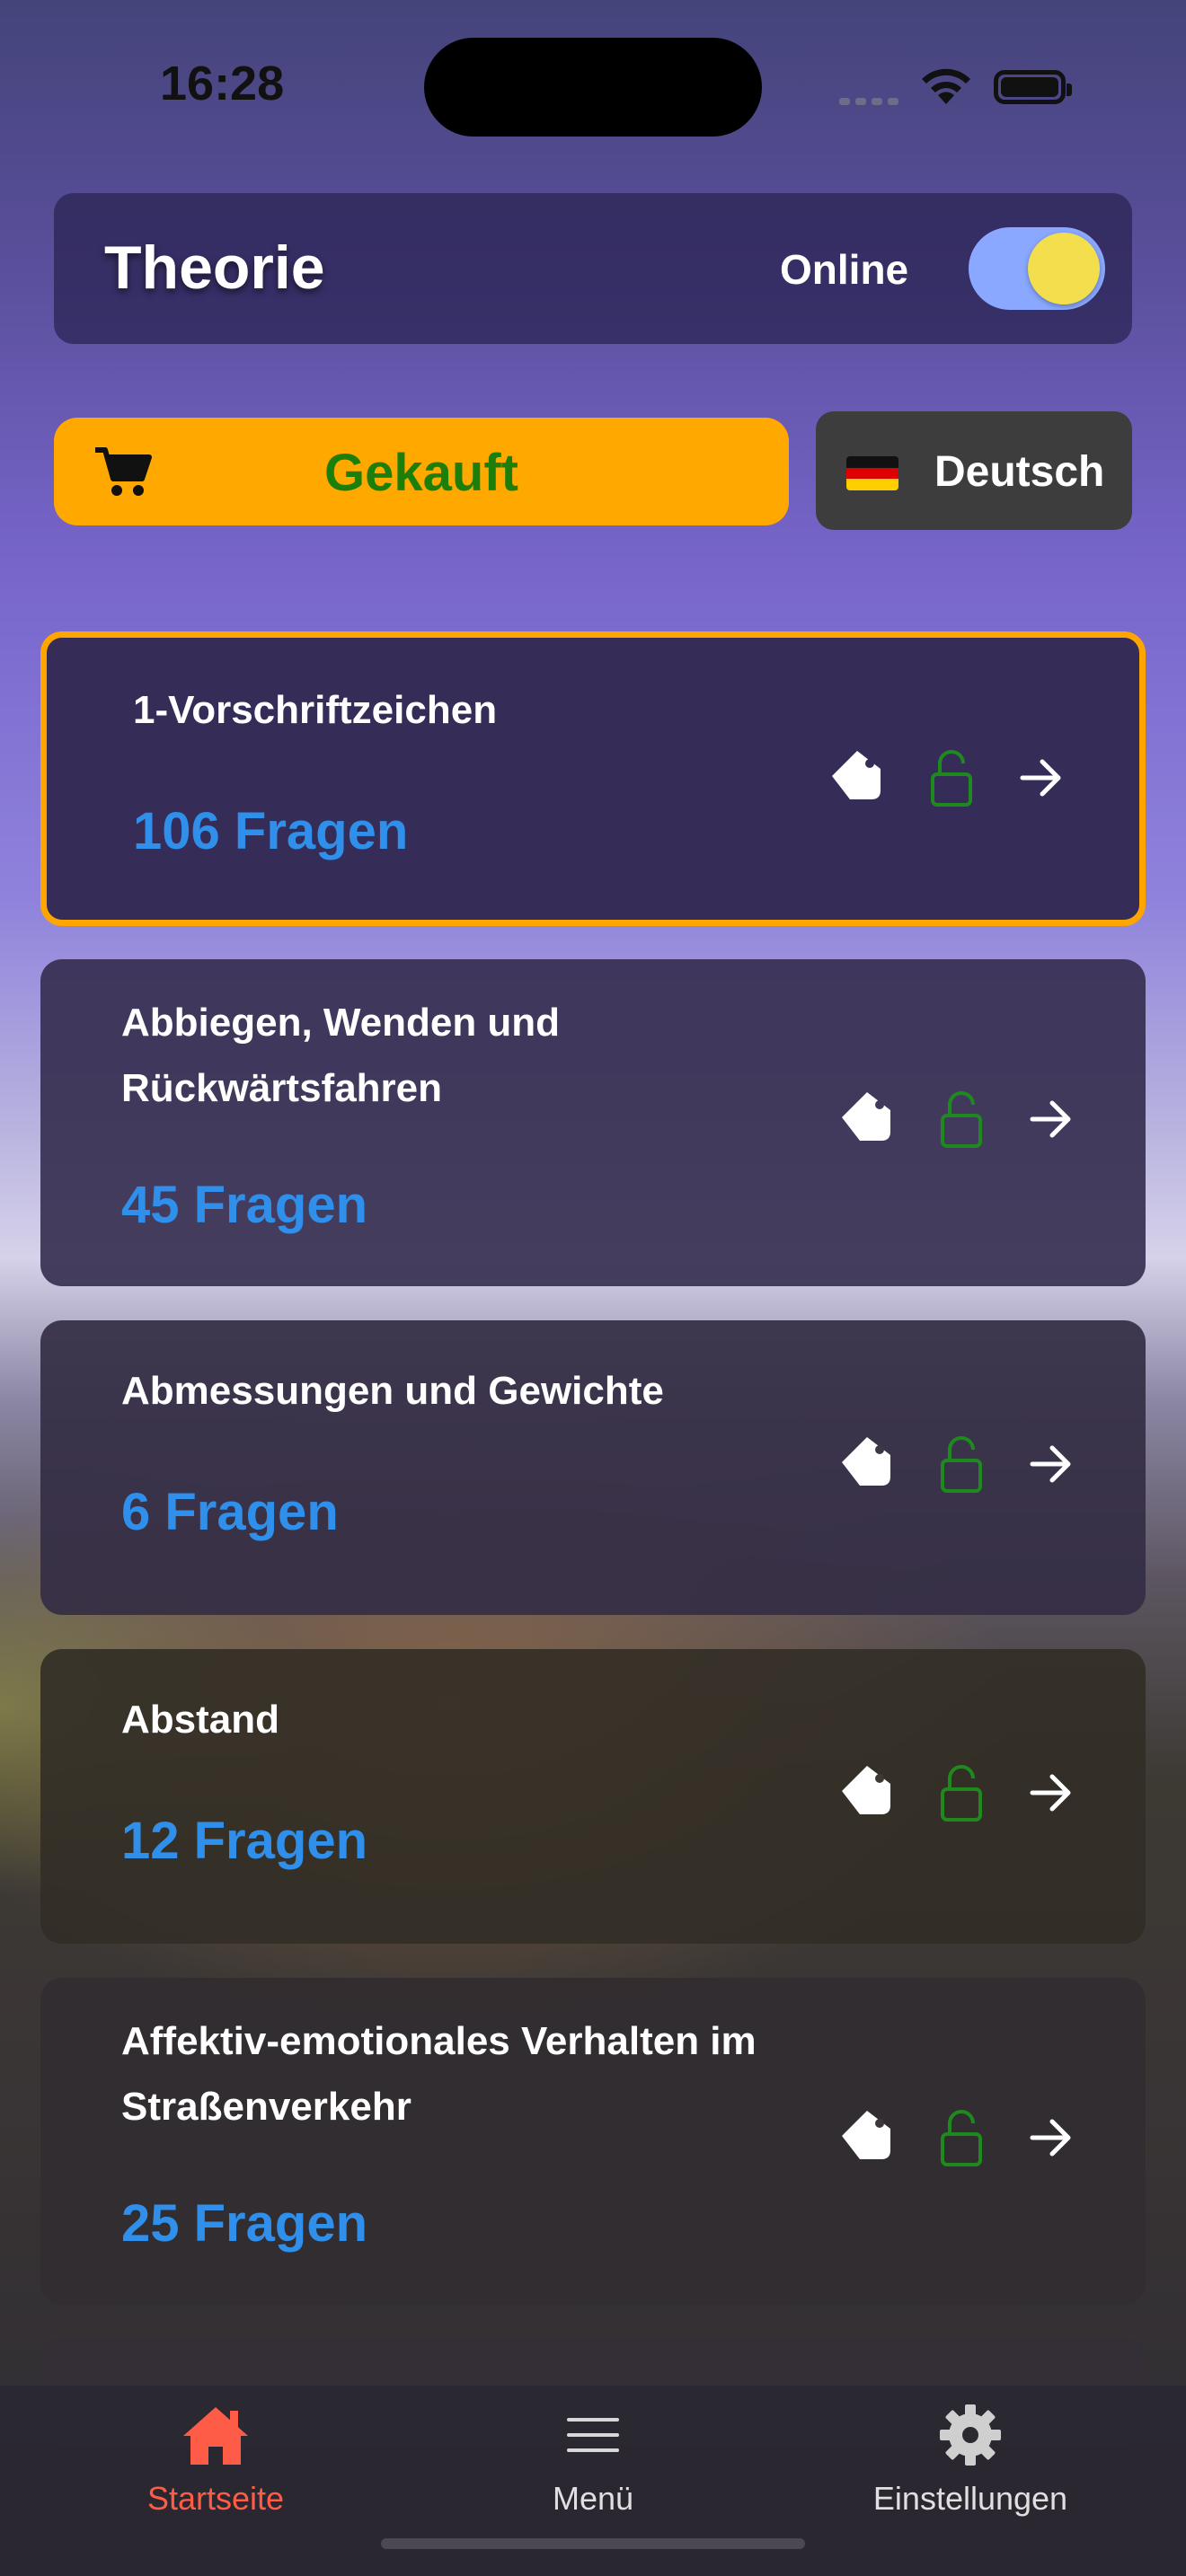  What do you see at coordinates (593, 778) in the screenshot?
I see `category-card: 1-Vorschriftzeichen 106 Fragen` at bounding box center [593, 778].